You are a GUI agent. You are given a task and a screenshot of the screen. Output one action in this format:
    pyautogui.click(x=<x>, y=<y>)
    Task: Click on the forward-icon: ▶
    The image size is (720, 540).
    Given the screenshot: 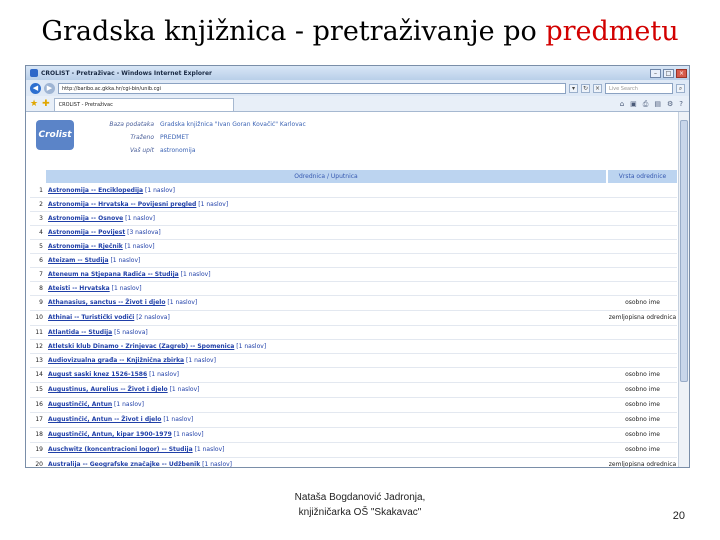 What is the action you would take?
    pyautogui.click(x=49, y=88)
    